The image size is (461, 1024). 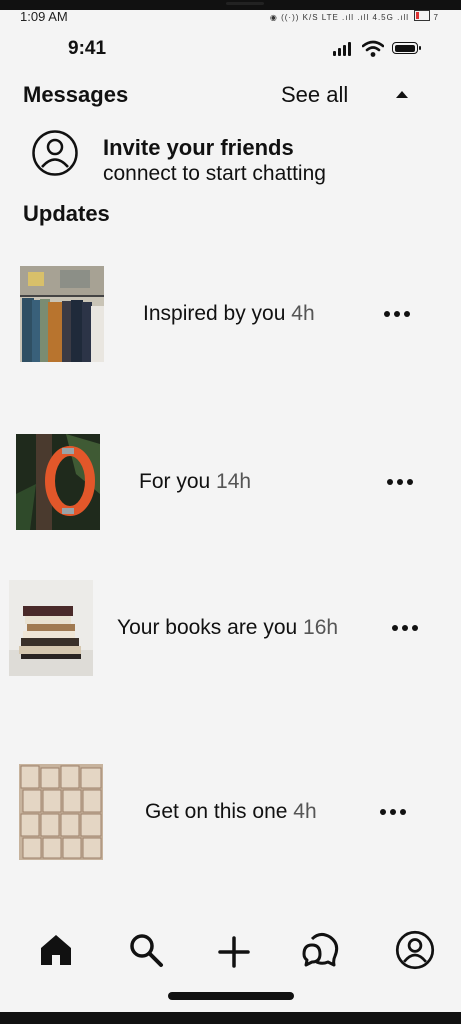 I want to click on update-item: Inspired by you 4h, so click(x=230, y=314).